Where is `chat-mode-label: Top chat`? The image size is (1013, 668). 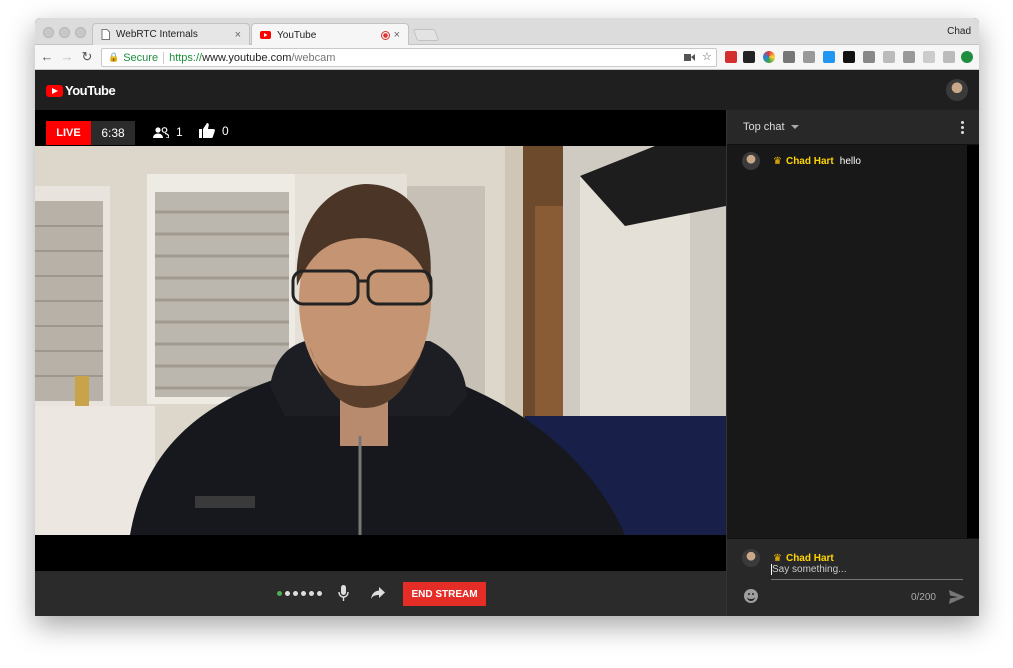 chat-mode-label: Top chat is located at coordinates (764, 127).